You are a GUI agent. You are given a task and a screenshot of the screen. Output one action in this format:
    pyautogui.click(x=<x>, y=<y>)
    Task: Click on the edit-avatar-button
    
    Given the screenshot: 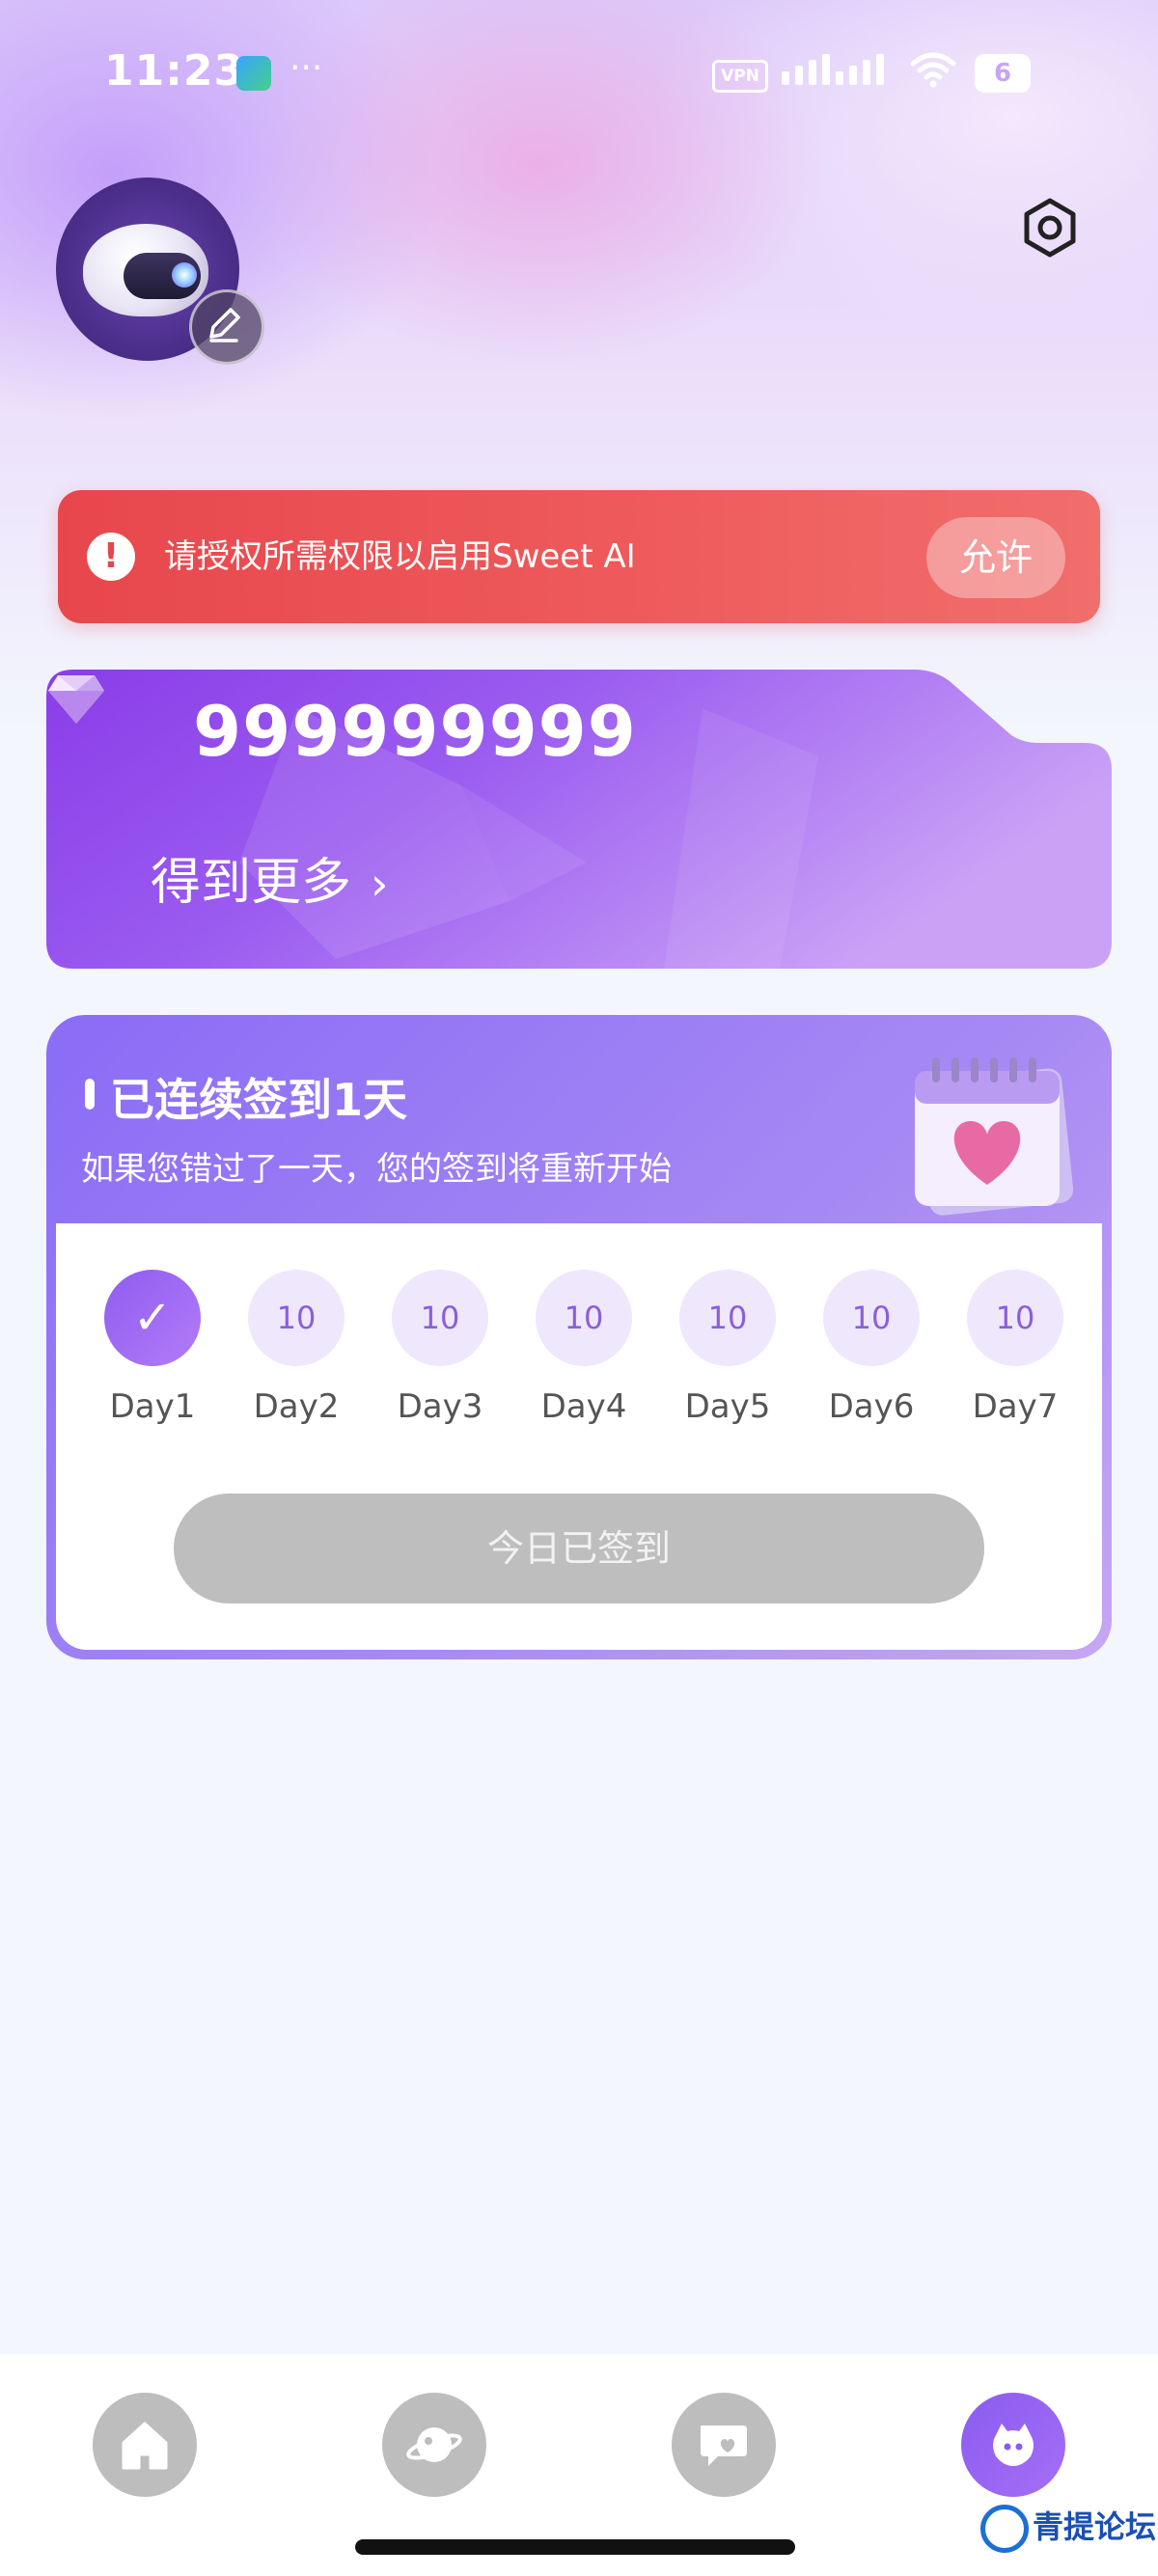 What is the action you would take?
    pyautogui.click(x=226, y=327)
    